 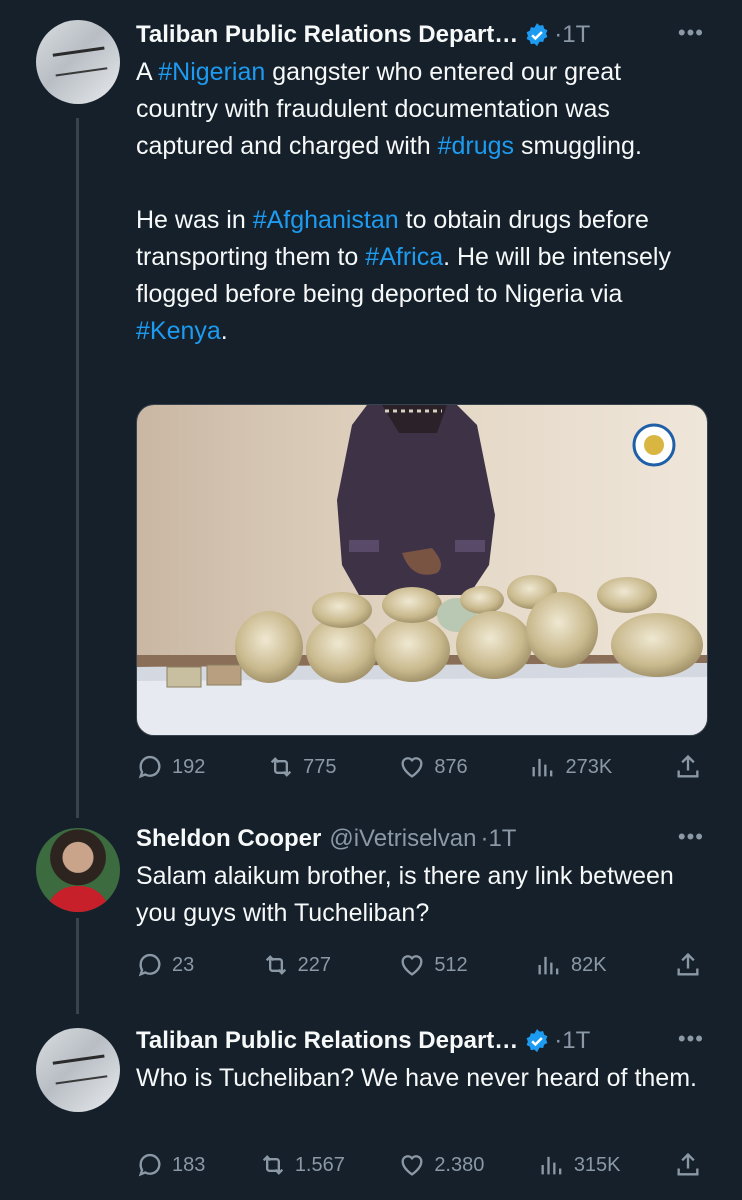 I want to click on hashtag-link: #Kenya, so click(x=178, y=331).